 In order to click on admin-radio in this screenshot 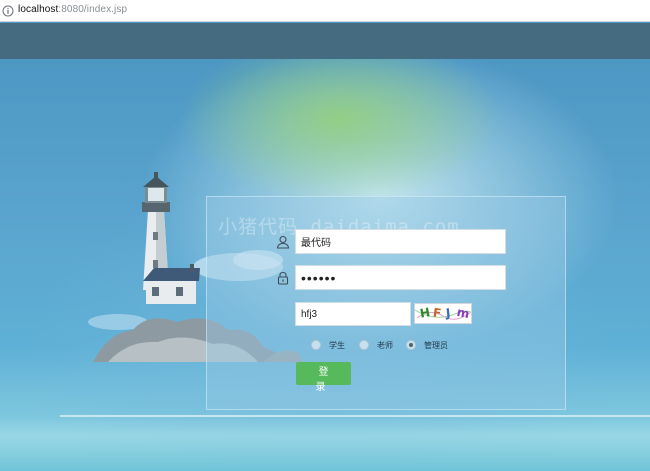, I will do `click(411, 345)`.